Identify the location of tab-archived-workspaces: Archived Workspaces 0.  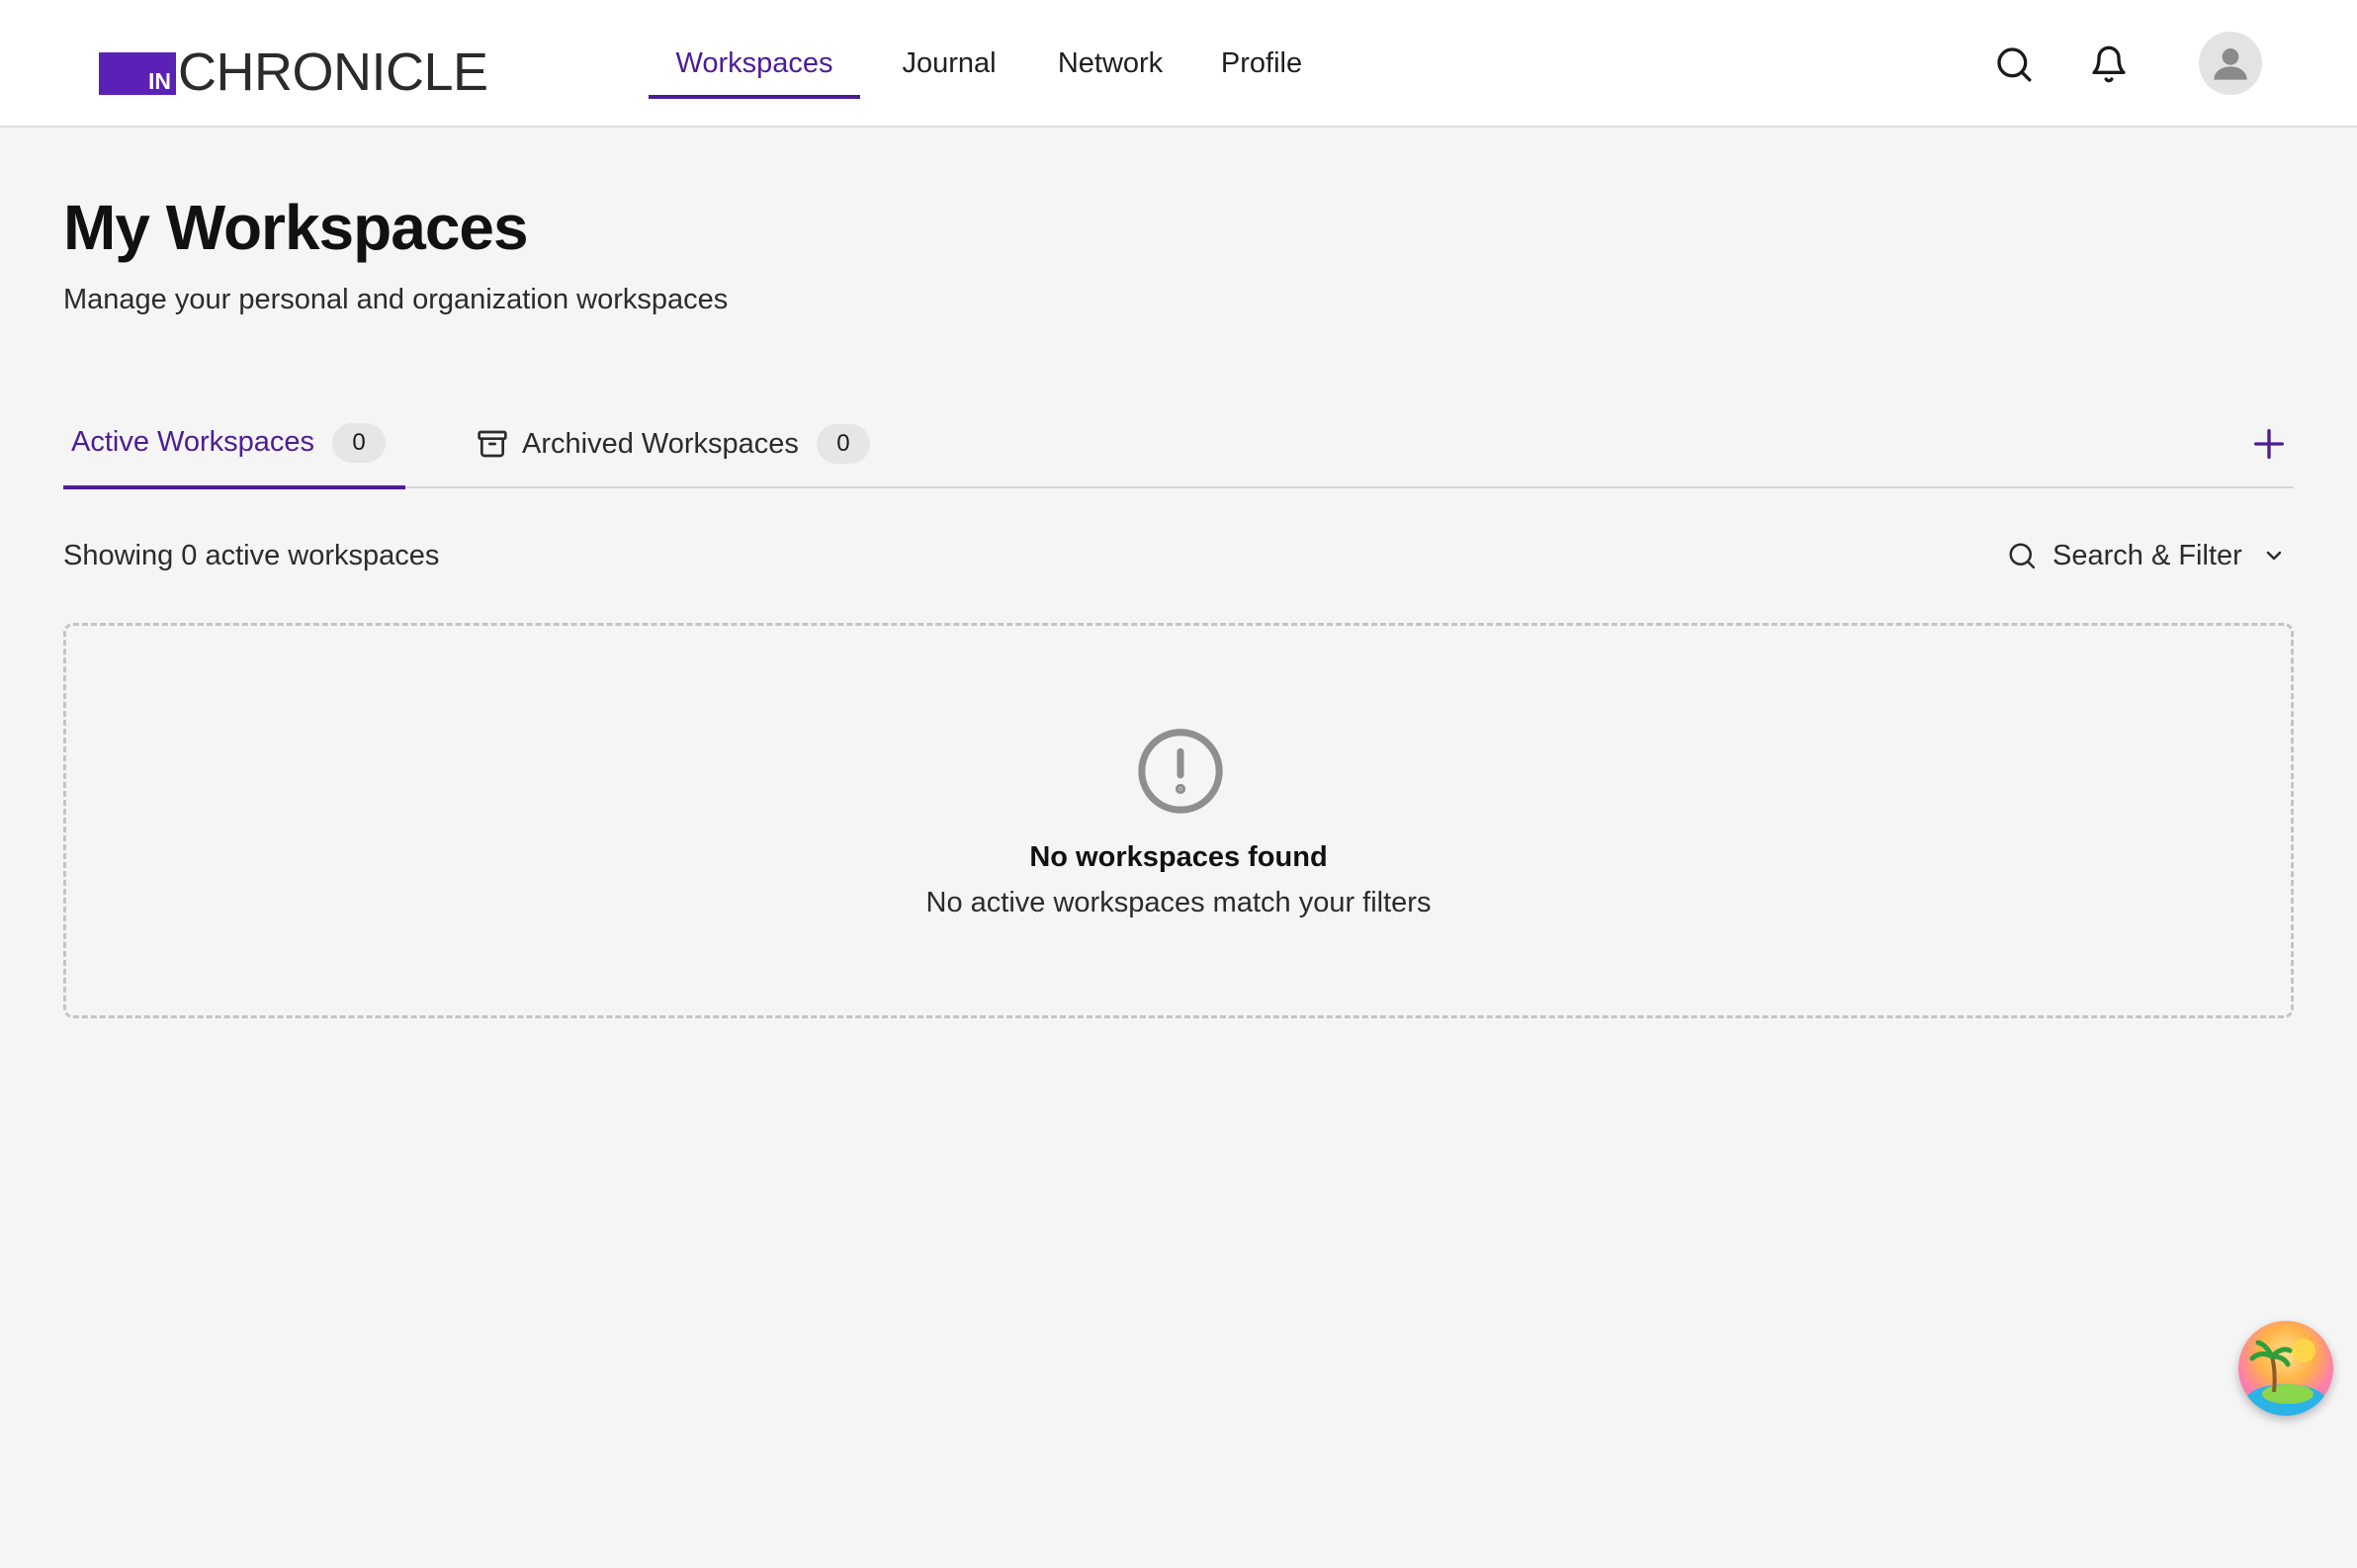
(673, 444).